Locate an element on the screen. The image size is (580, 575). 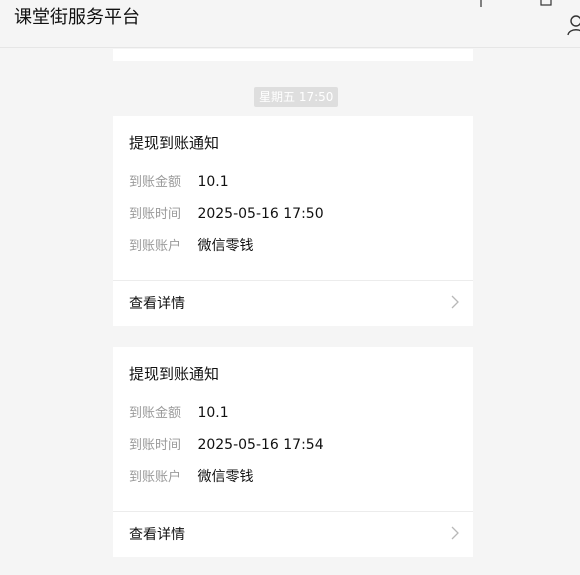
field-time: 到账时间 2025-05-16 17:50 is located at coordinates (226, 214).